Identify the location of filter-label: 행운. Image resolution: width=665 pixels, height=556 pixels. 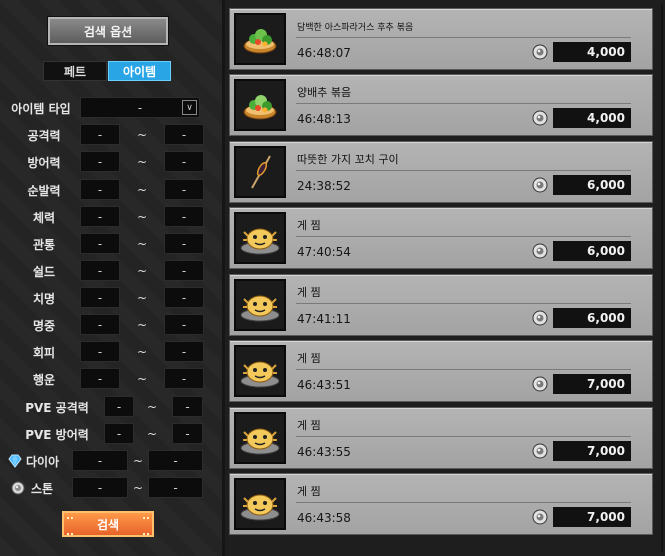
(44, 379).